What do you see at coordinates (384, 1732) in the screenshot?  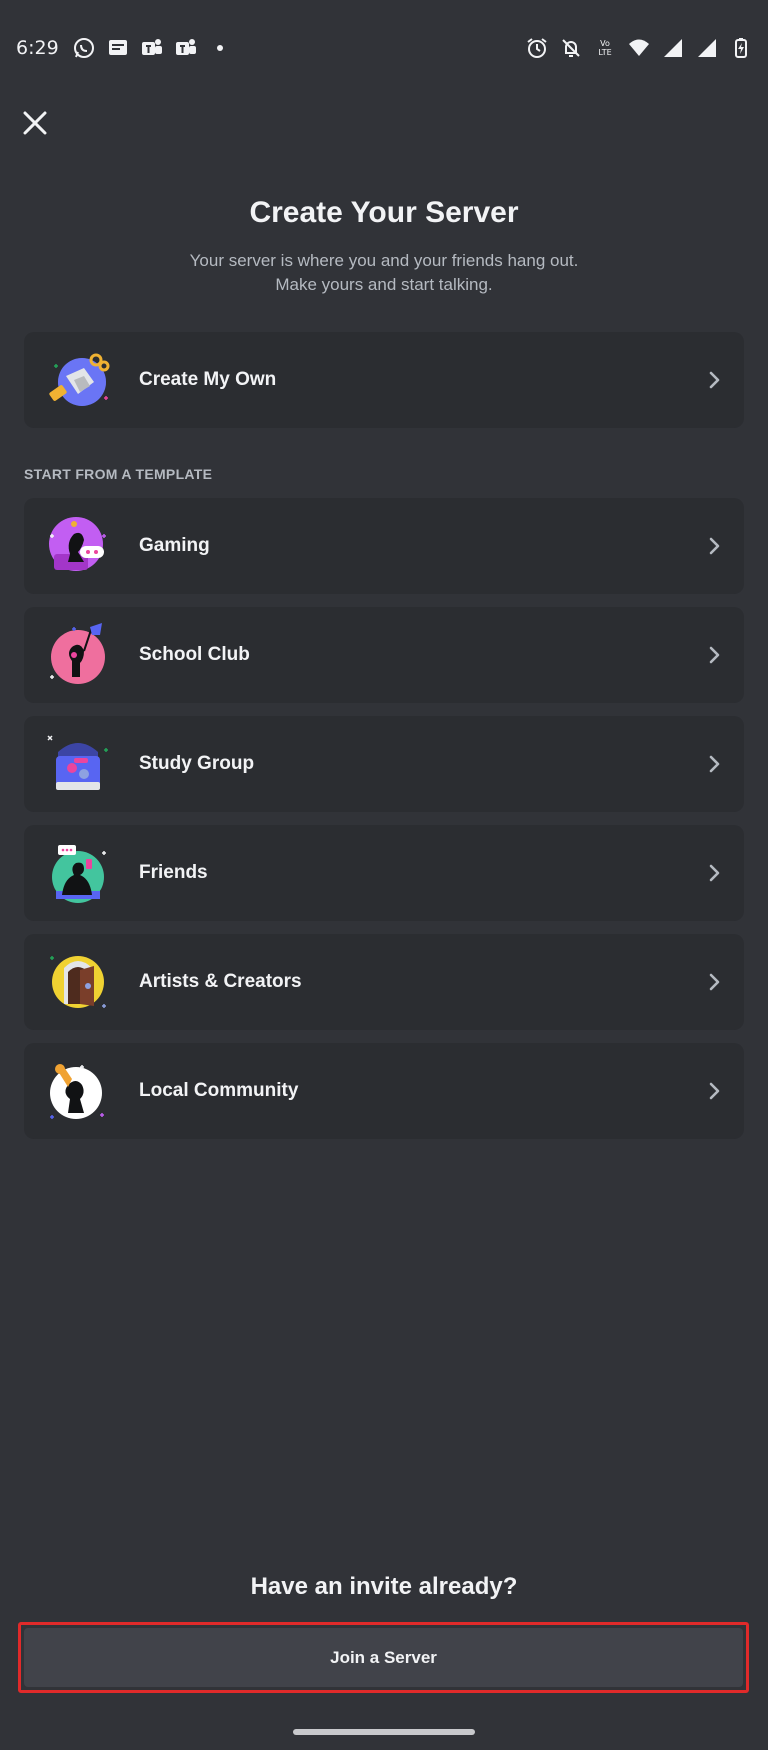 I see `home-indicator` at bounding box center [384, 1732].